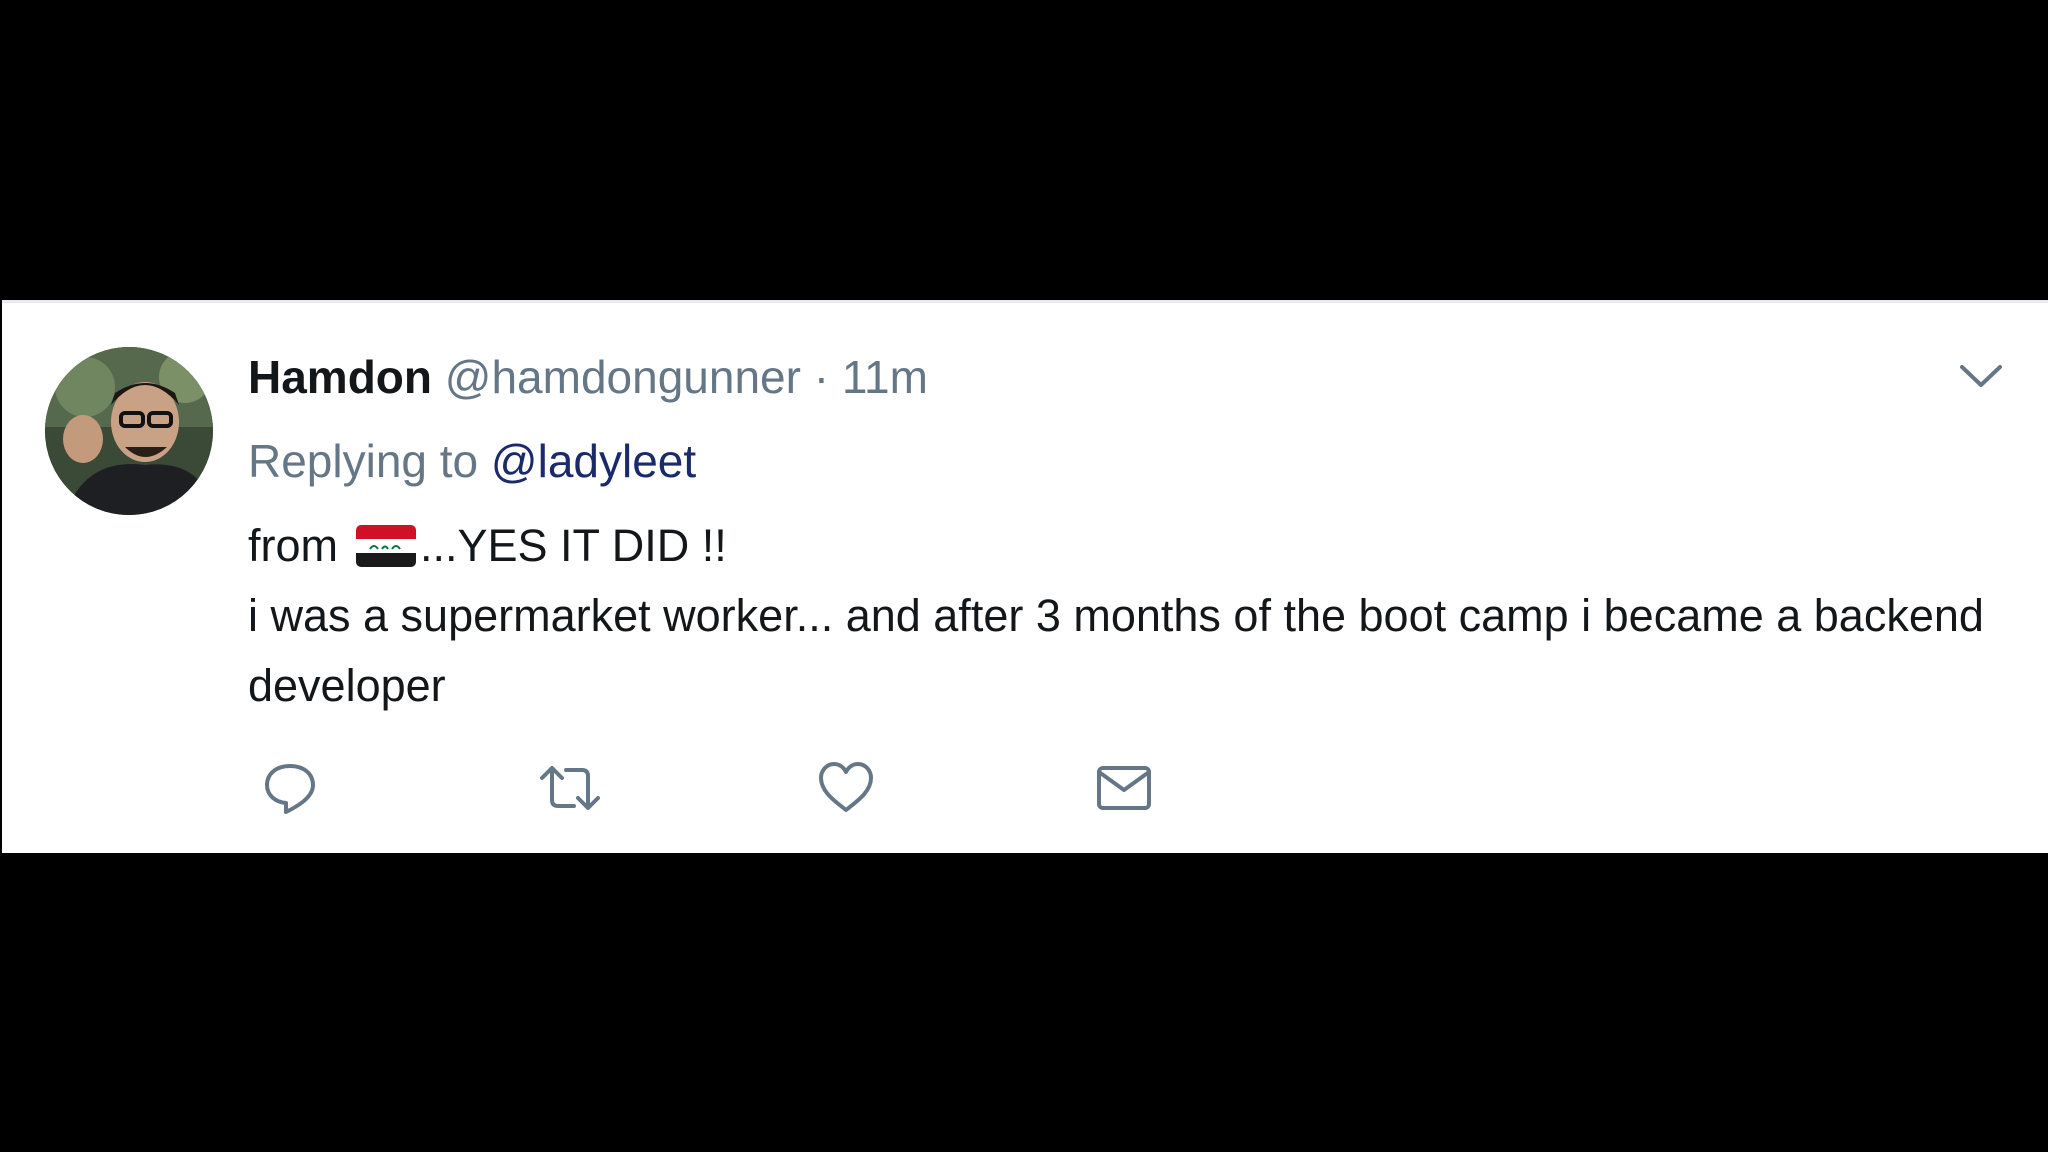 Image resolution: width=2048 pixels, height=1152 pixels. I want to click on tweet-timestamp: 11m, so click(885, 377).